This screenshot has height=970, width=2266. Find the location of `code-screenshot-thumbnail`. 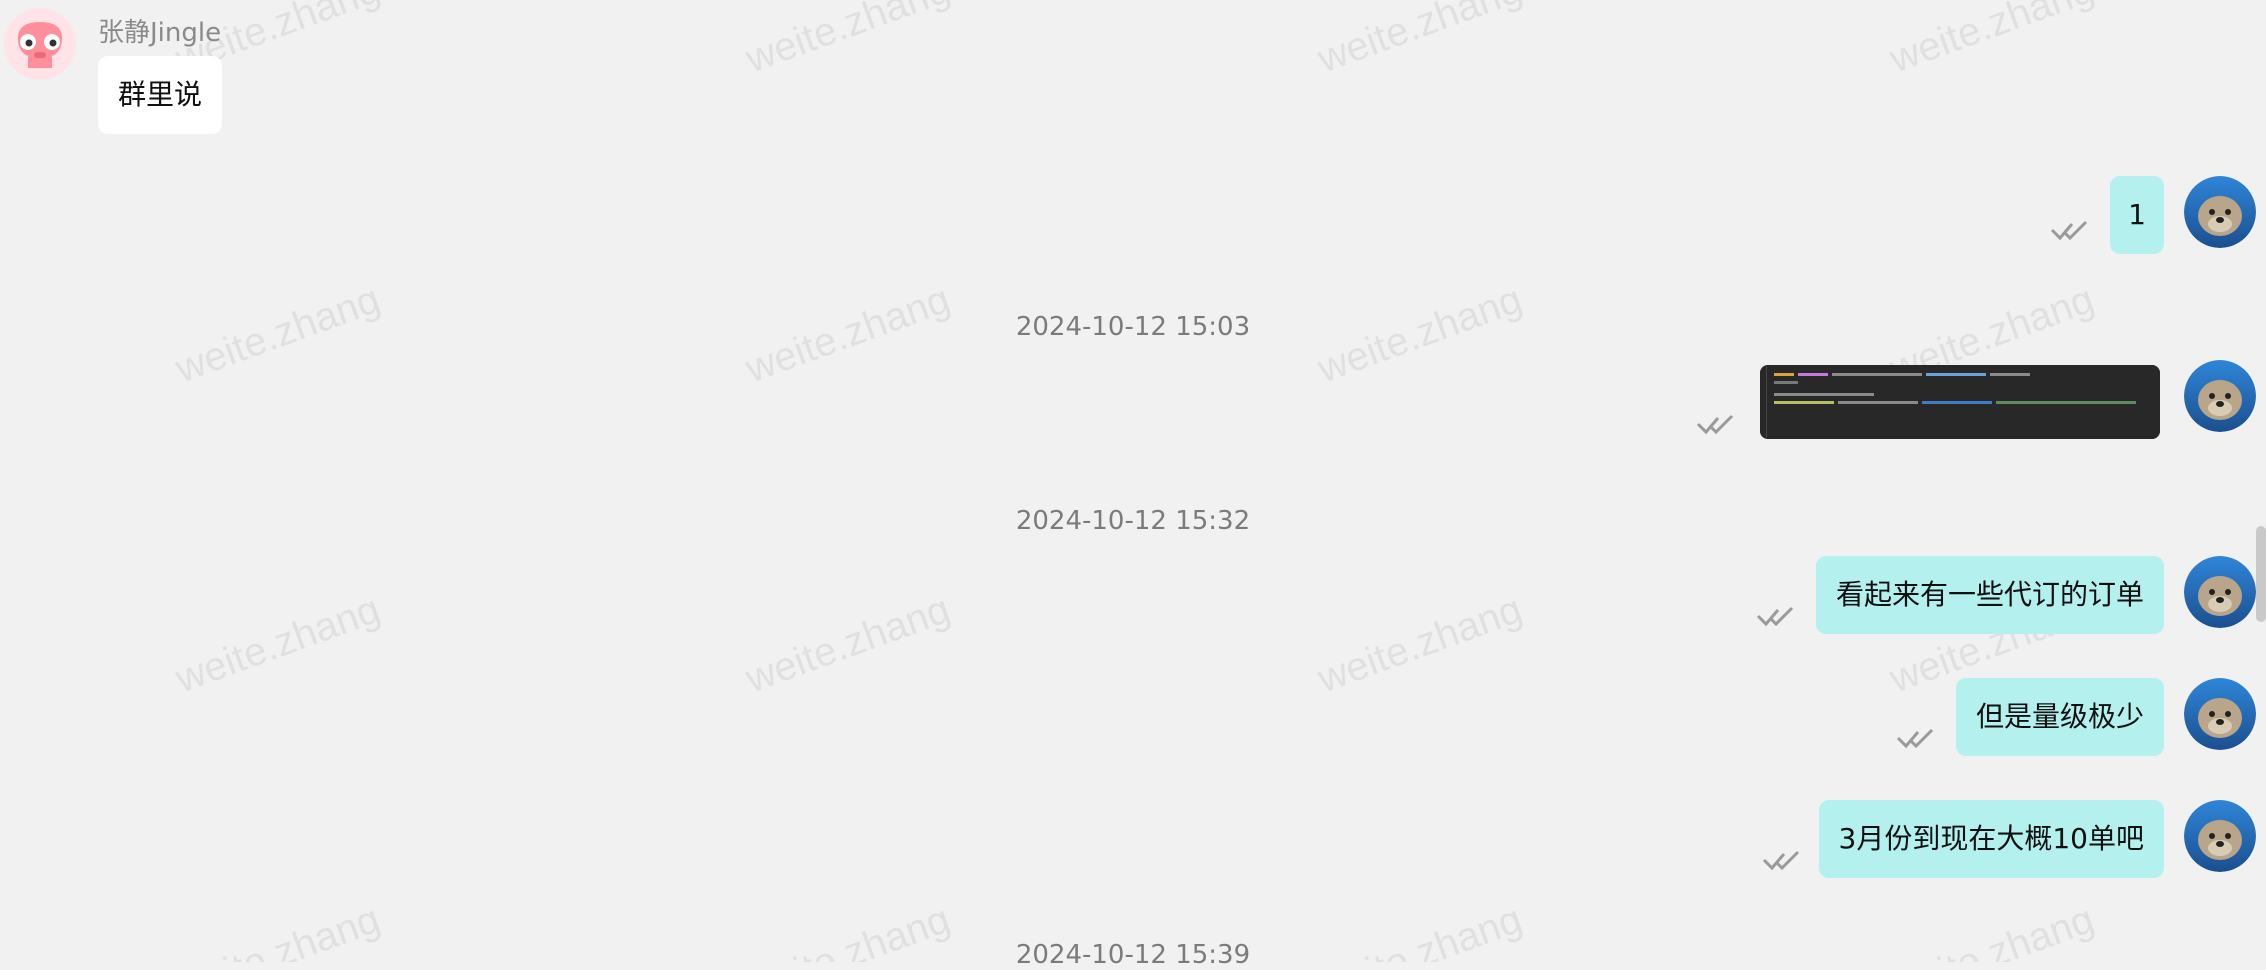

code-screenshot-thumbnail is located at coordinates (1960, 402).